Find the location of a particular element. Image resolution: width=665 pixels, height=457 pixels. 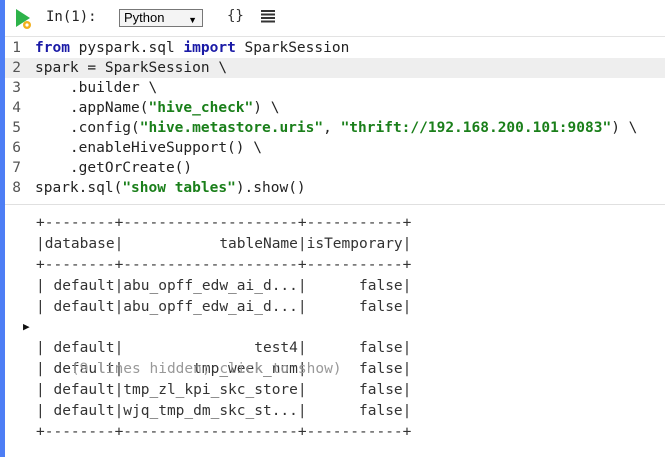

table-row: | default|wjq_tmp_dm_skc_st...| false| is located at coordinates (224, 411).